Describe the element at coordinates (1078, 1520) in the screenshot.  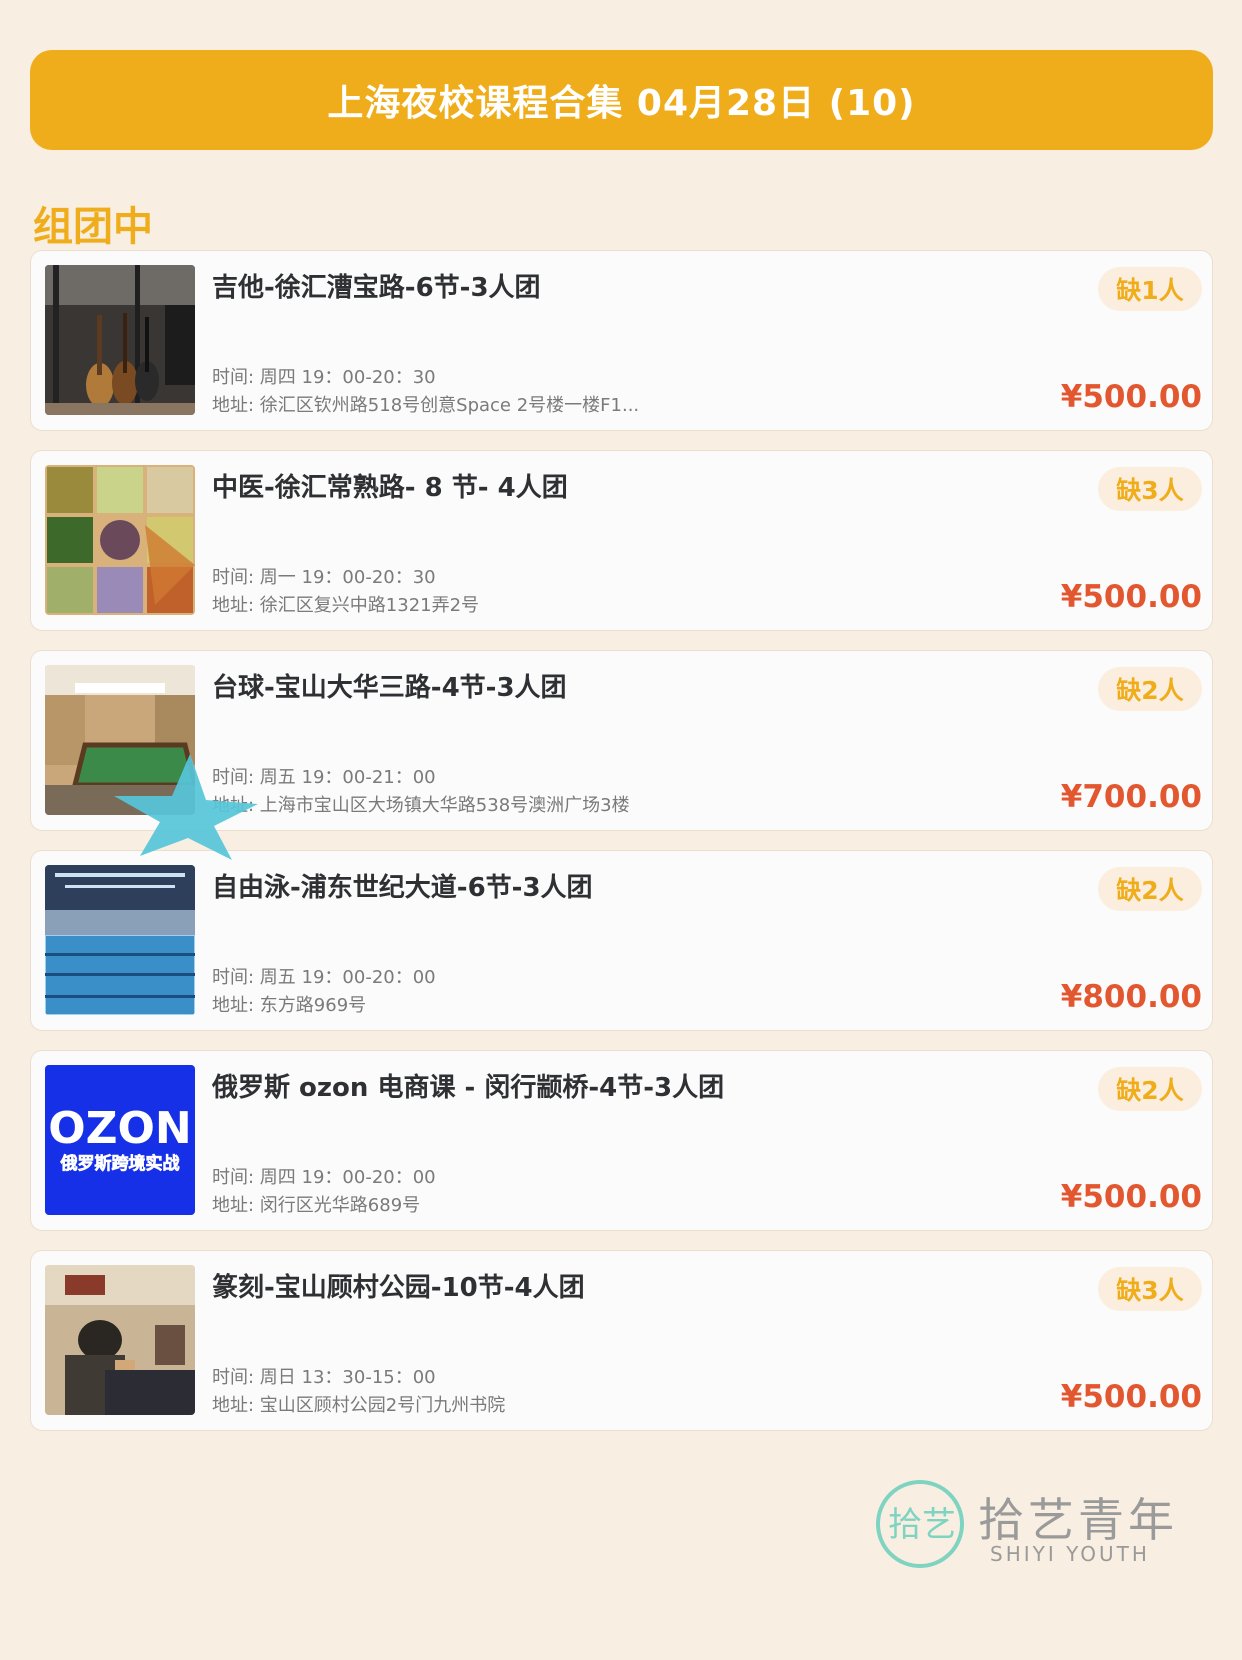
I see `brand-name-cn: 拾艺青年` at that location.